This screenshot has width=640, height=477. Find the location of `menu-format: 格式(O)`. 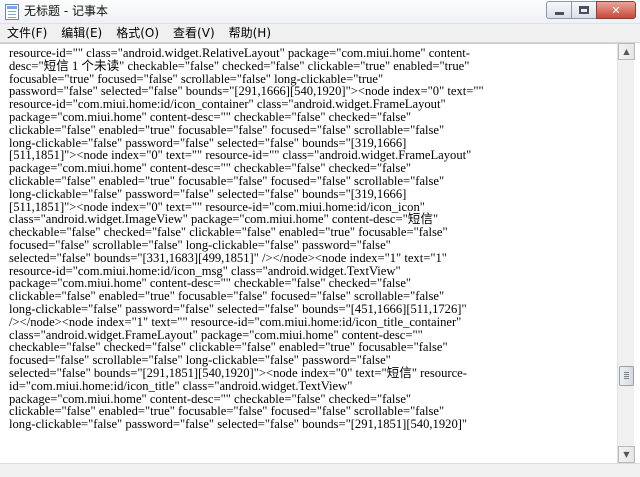

menu-format: 格式(O) is located at coordinates (137, 33).